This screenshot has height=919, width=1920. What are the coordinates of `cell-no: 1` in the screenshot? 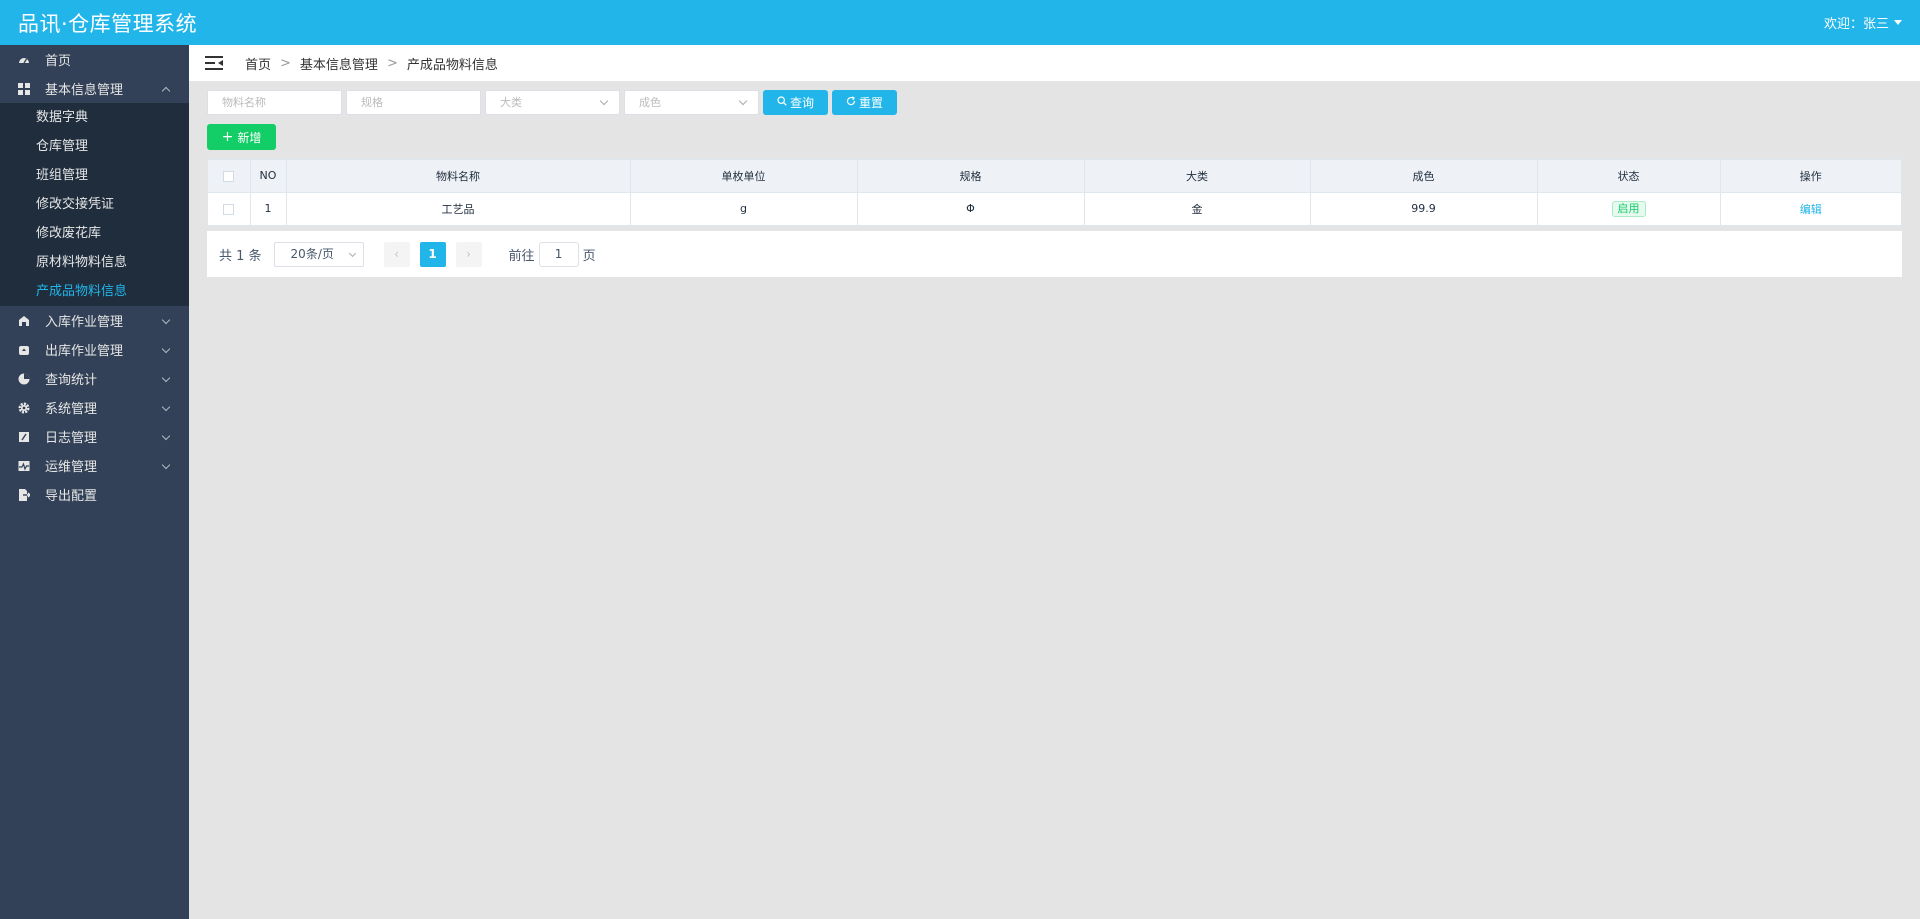 It's located at (268, 209).